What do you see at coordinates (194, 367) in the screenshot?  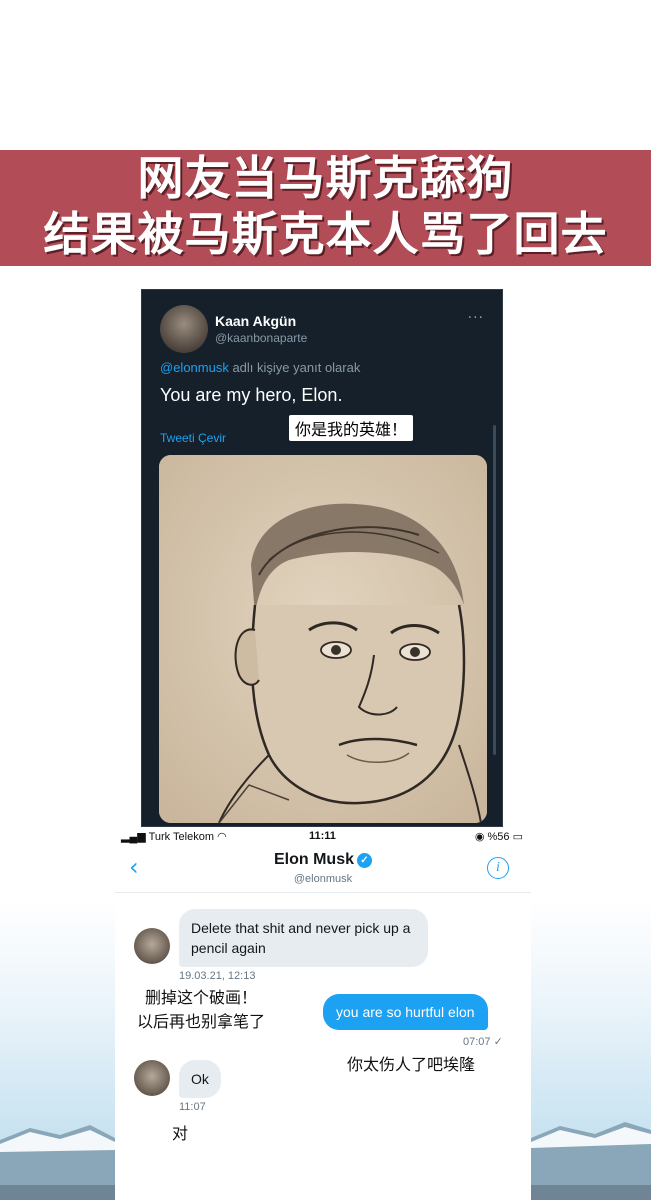 I see `reply-mention-link: @elonmusk` at bounding box center [194, 367].